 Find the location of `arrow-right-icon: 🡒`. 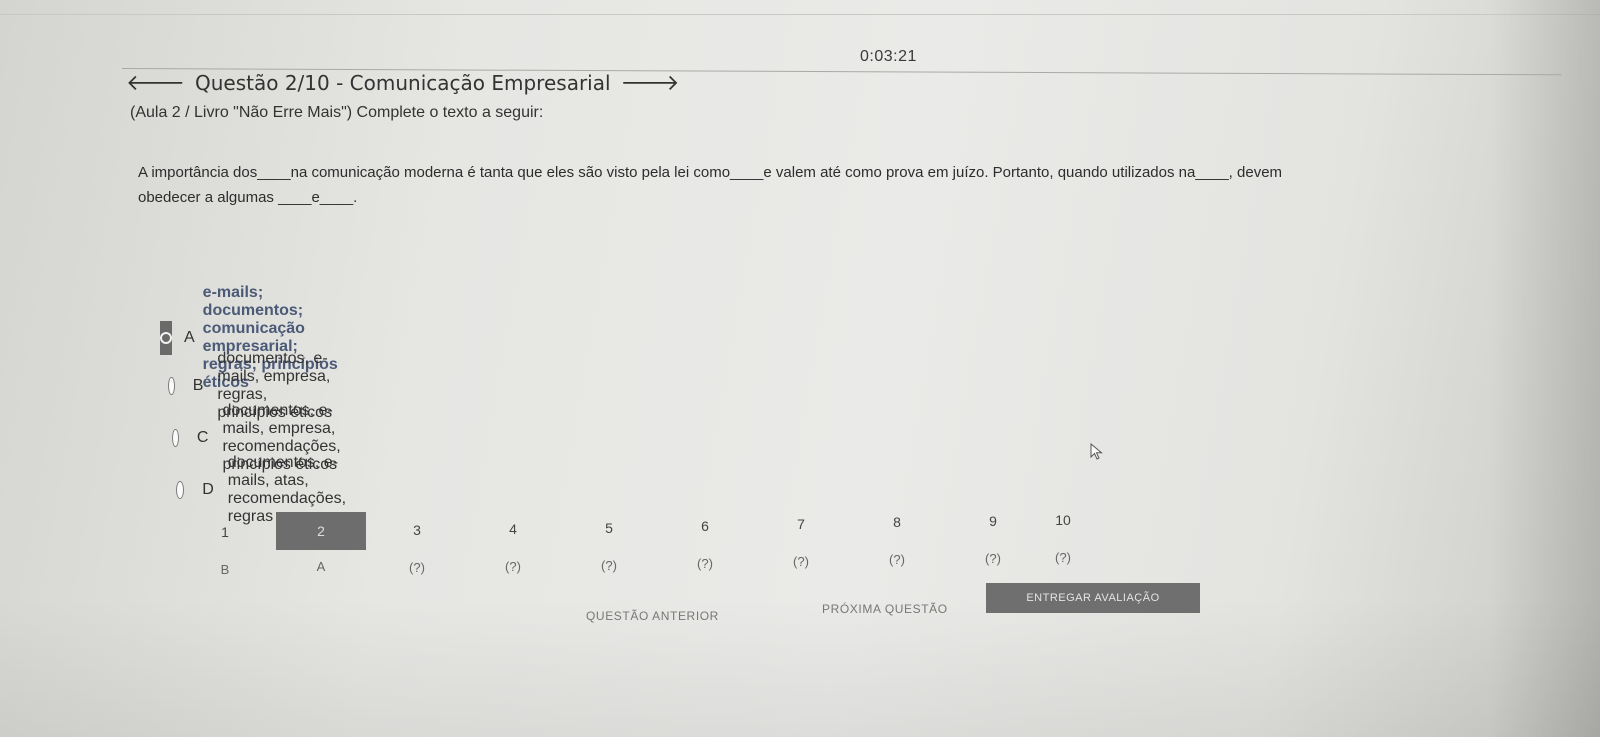

arrow-right-icon: 🡒 is located at coordinates (650, 83).